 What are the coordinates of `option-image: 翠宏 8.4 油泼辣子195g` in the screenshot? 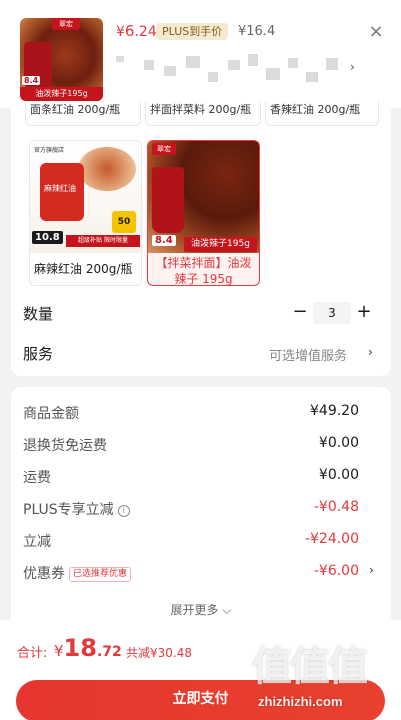 It's located at (203, 197).